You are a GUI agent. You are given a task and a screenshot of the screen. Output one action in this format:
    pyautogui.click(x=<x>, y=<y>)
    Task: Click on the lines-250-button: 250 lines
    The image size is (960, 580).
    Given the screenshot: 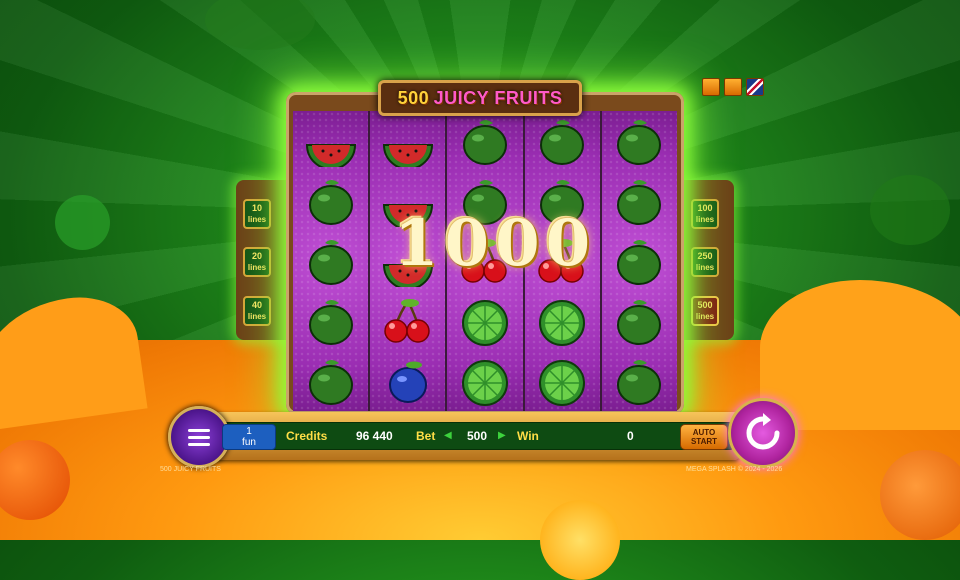 What is the action you would take?
    pyautogui.click(x=705, y=262)
    